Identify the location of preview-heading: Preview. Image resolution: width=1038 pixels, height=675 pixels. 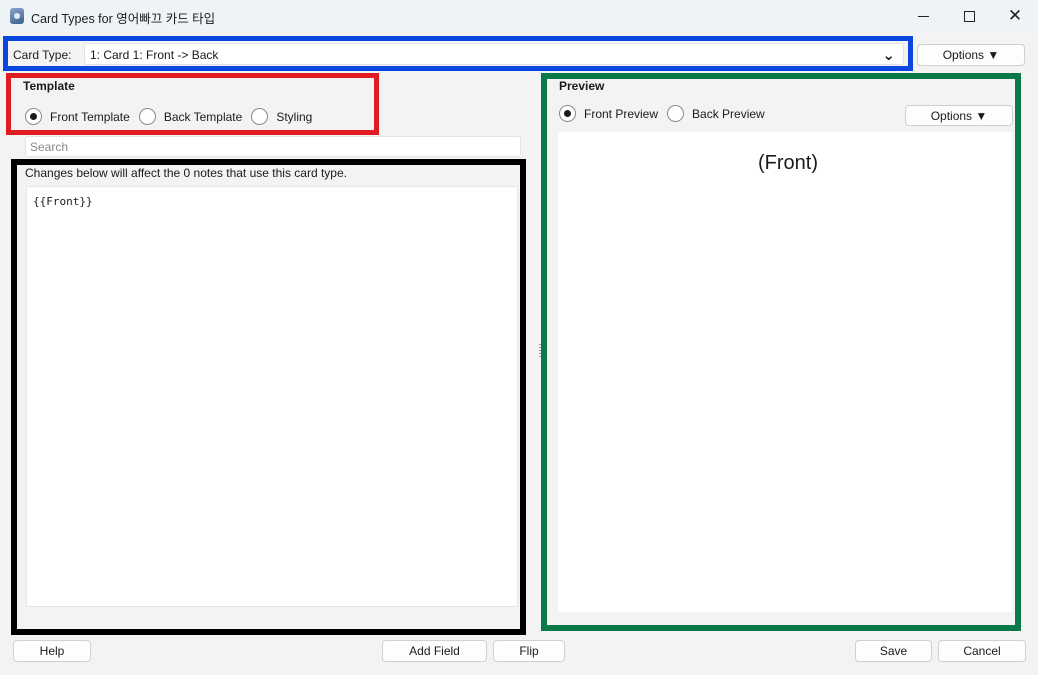
(582, 86).